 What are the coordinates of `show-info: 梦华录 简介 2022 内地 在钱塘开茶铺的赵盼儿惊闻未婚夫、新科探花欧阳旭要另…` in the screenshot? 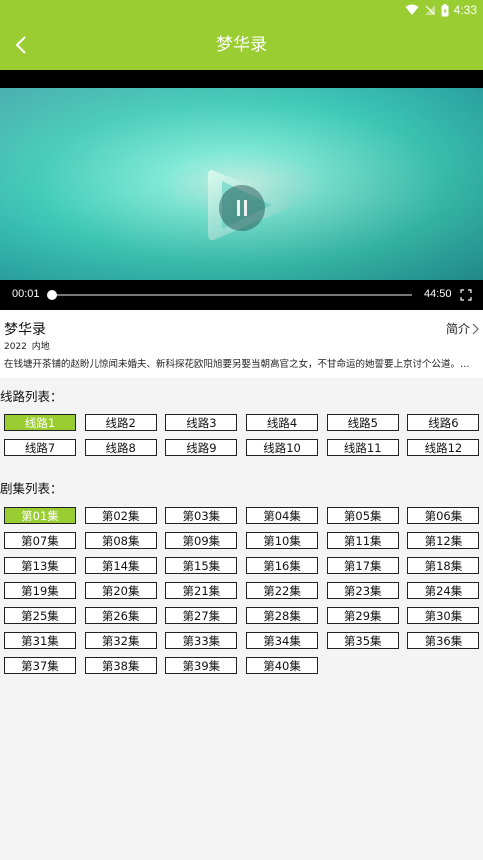 It's located at (241, 344).